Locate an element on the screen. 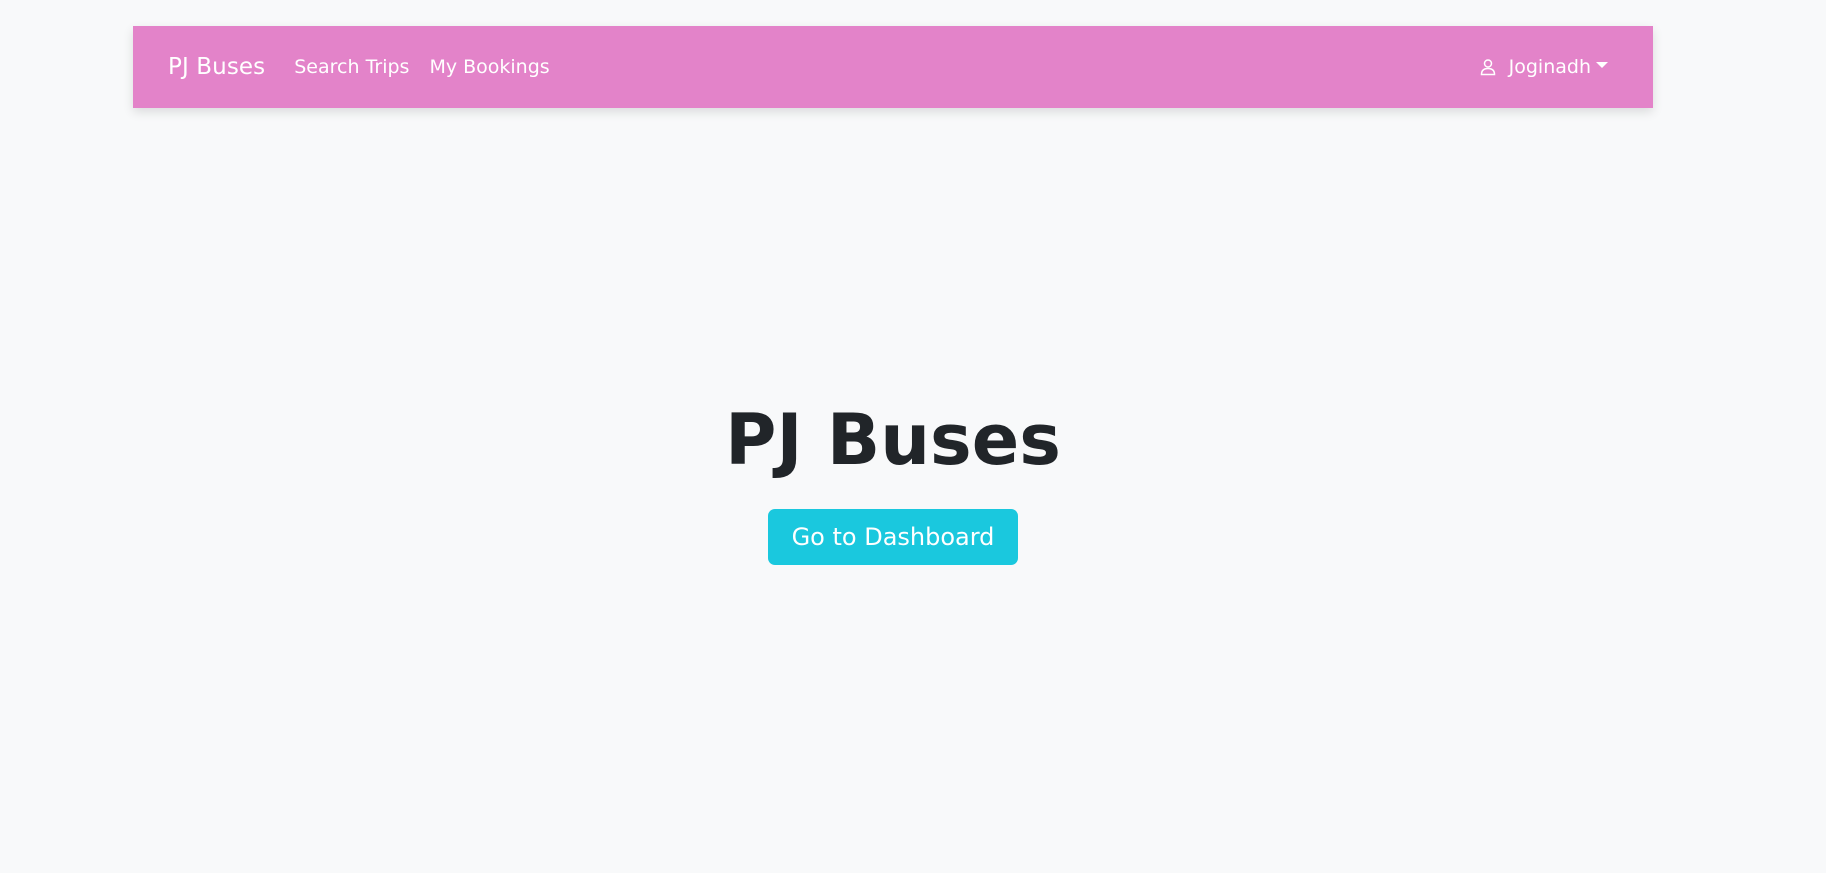  user-icon is located at coordinates (1488, 67).